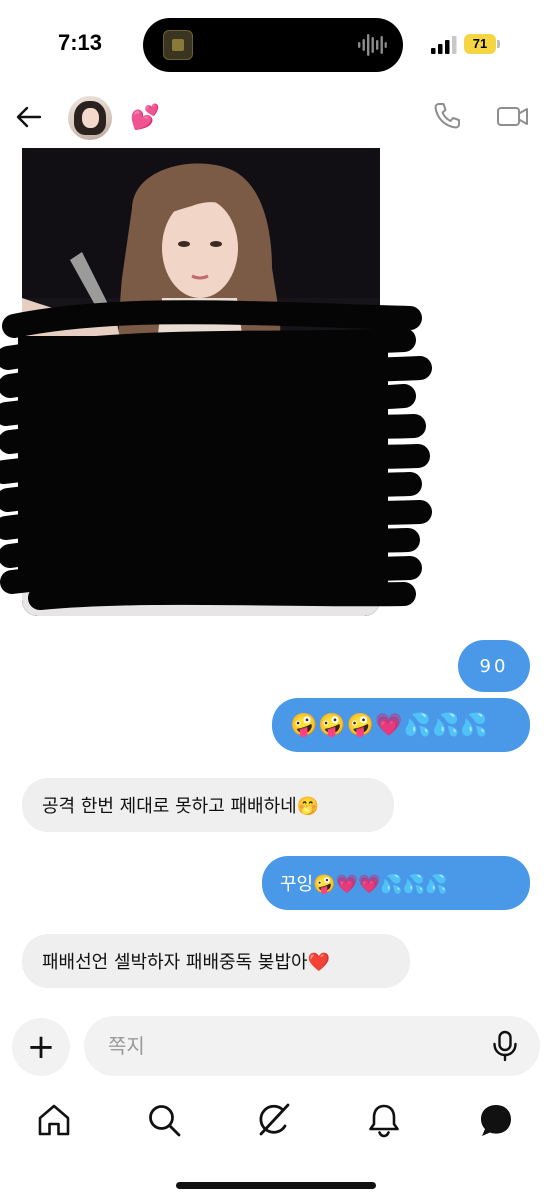 Image resolution: width=552 pixels, height=1200 pixels. I want to click on messages-icon, so click(496, 1120).